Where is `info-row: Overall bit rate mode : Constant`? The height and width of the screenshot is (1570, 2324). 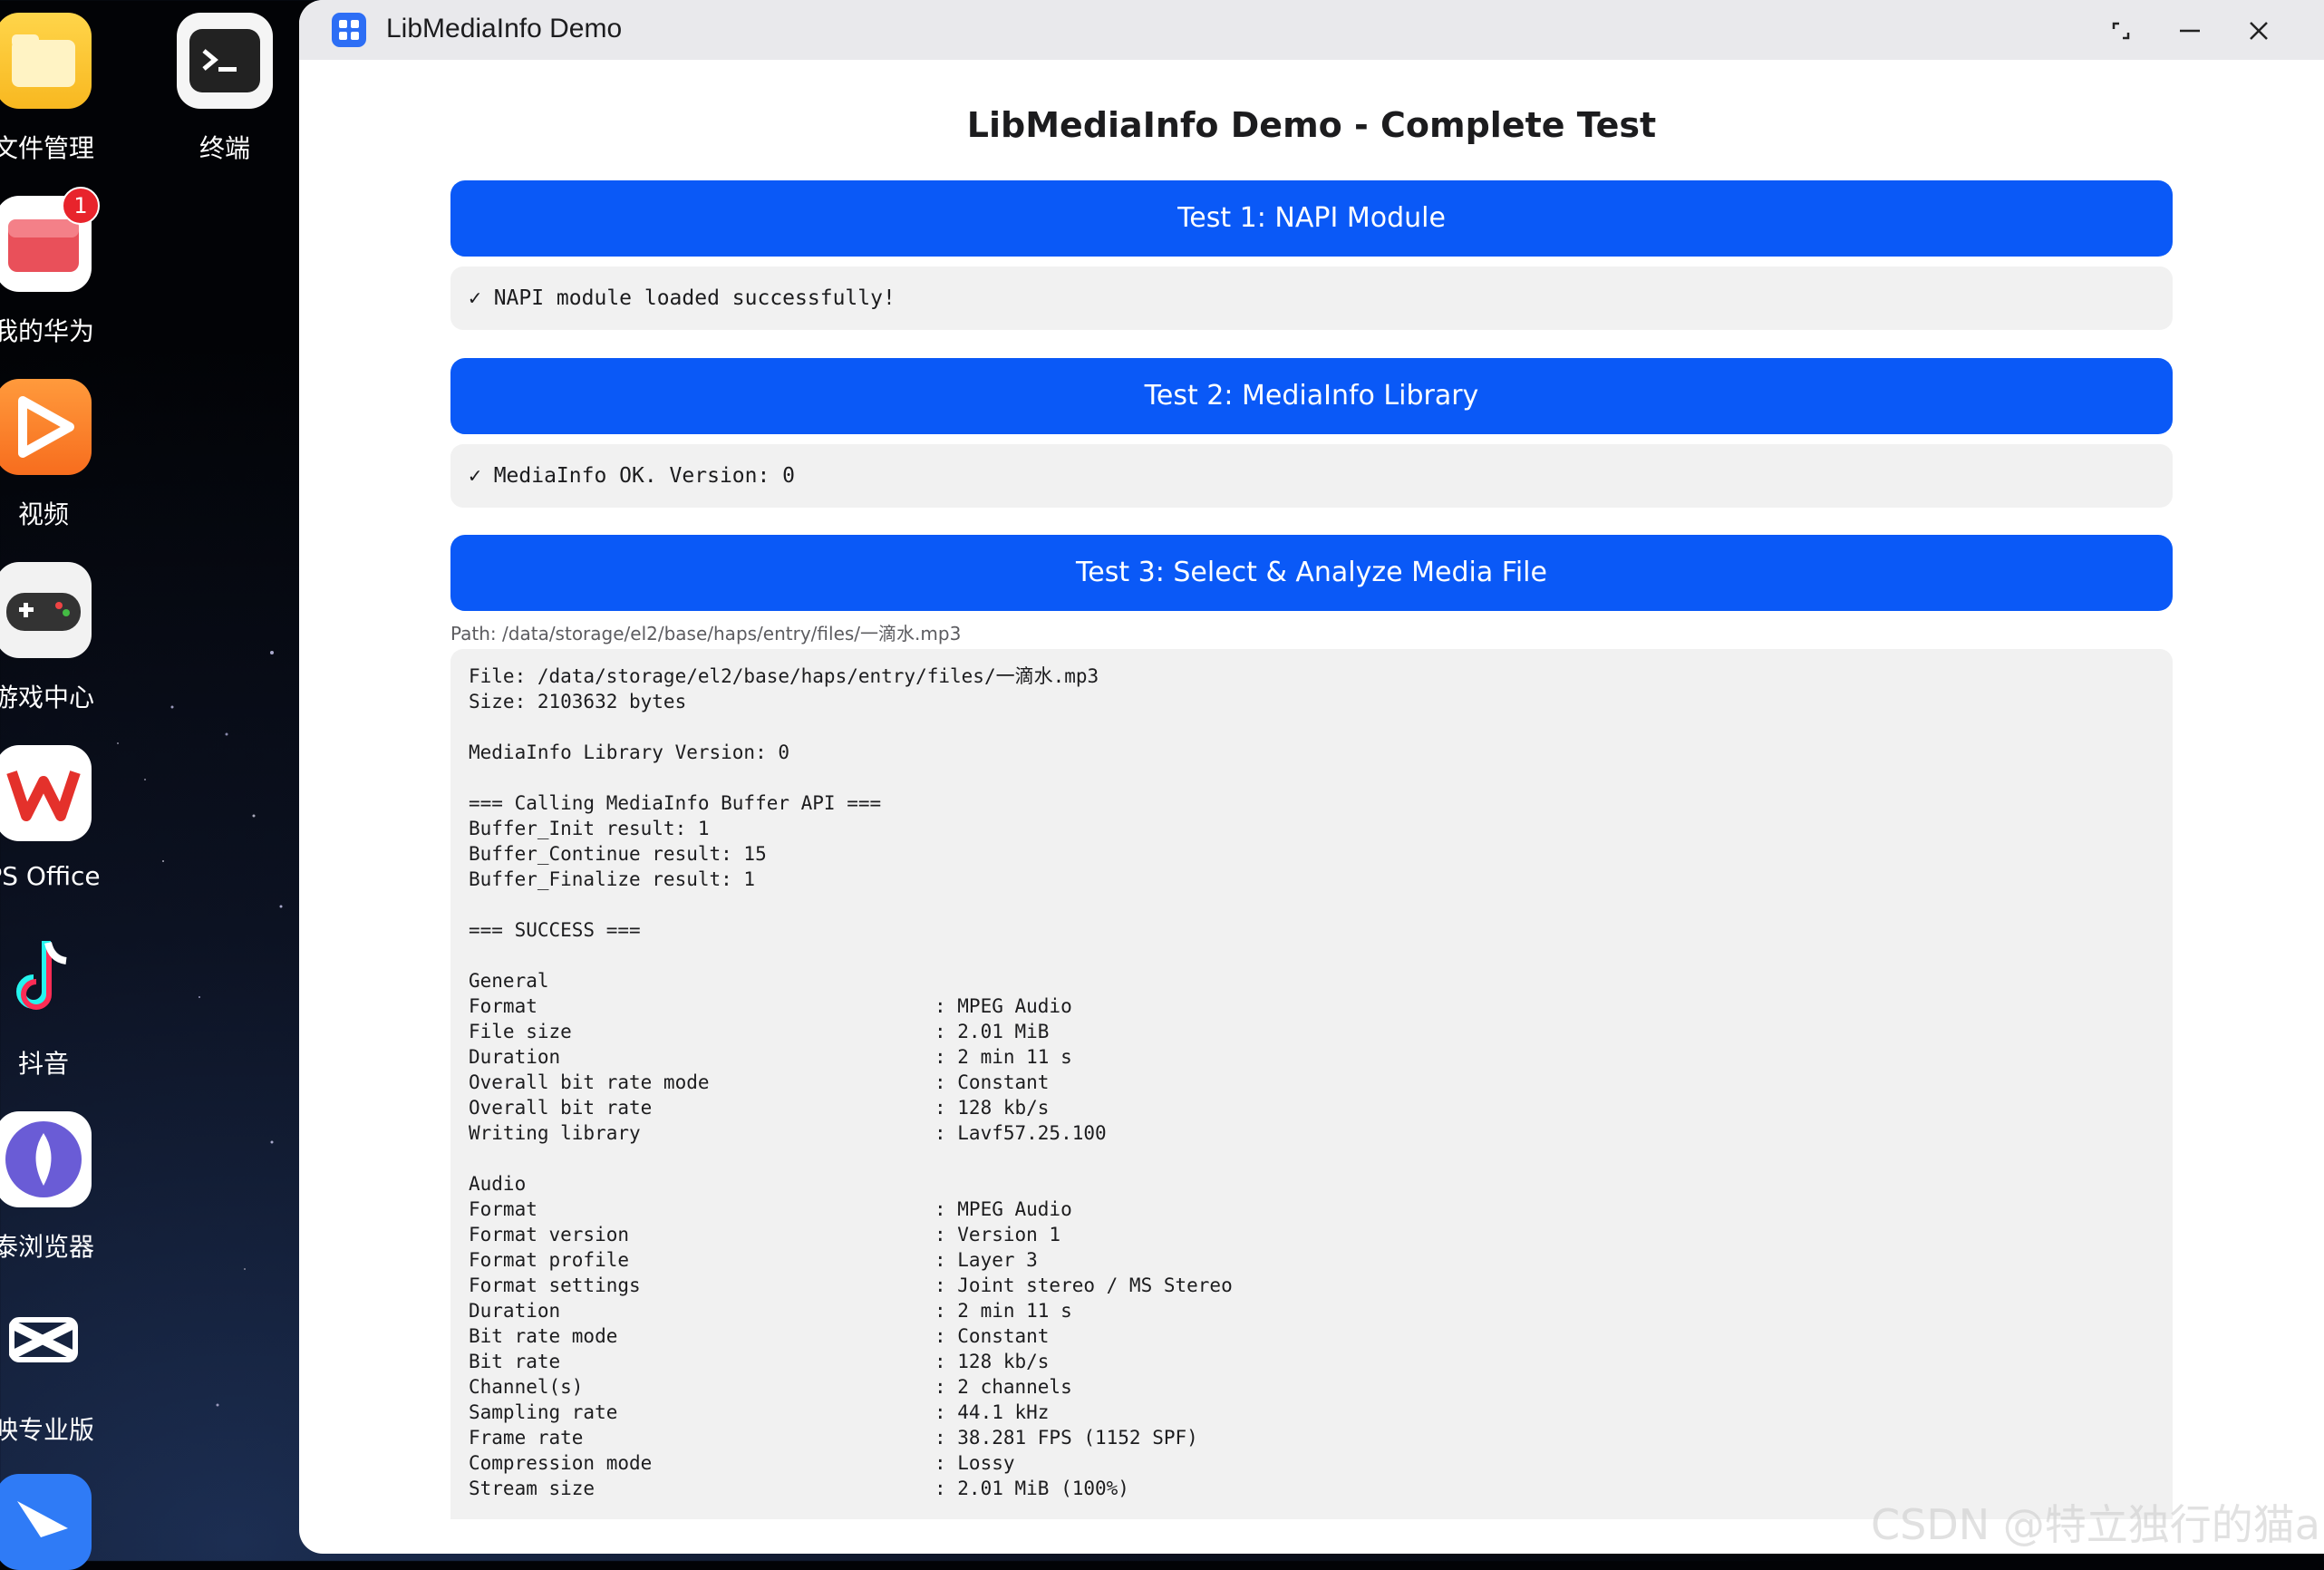 info-row: Overall bit rate mode : Constant is located at coordinates (1312, 1082).